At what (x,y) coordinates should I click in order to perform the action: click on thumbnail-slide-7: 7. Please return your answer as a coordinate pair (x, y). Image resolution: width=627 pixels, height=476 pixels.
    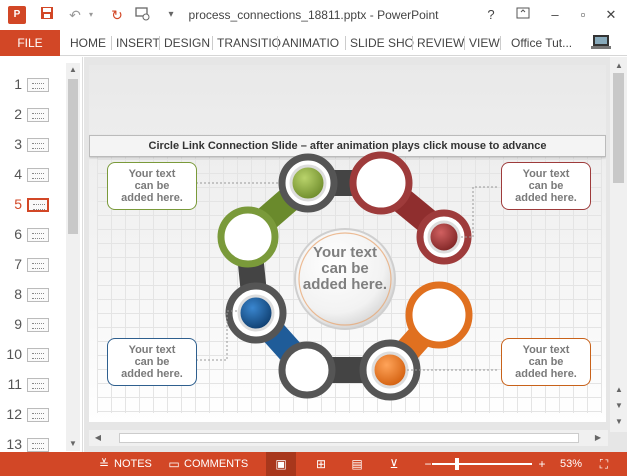
    Looking at the image, I should click on (33, 265).